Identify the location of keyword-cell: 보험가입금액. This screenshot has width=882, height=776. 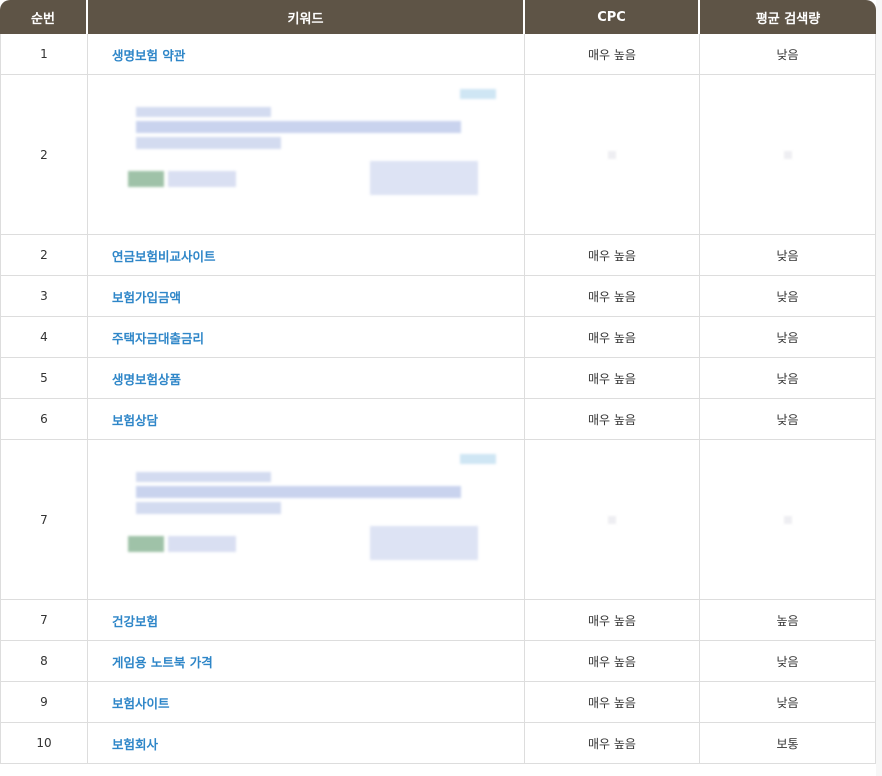
(306, 296).